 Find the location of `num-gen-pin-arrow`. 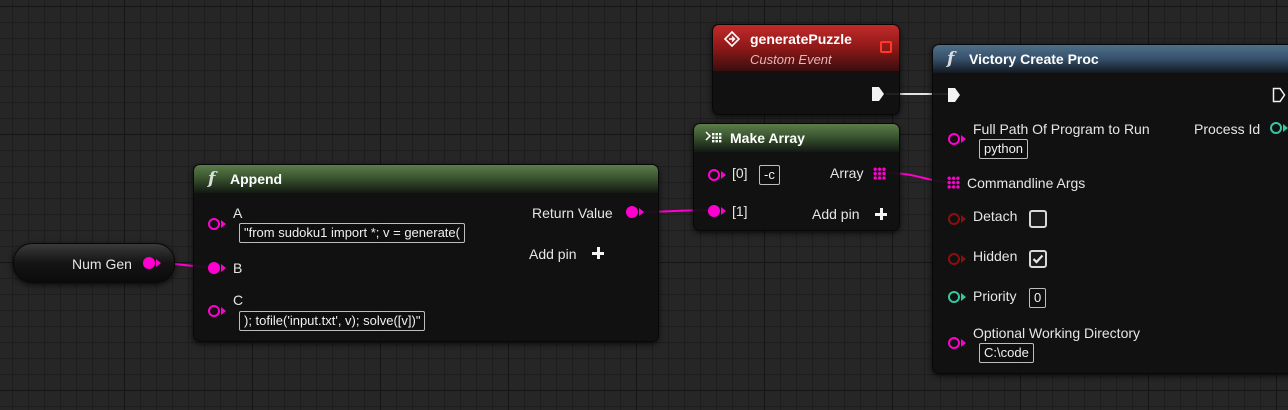

num-gen-pin-arrow is located at coordinates (158, 263).